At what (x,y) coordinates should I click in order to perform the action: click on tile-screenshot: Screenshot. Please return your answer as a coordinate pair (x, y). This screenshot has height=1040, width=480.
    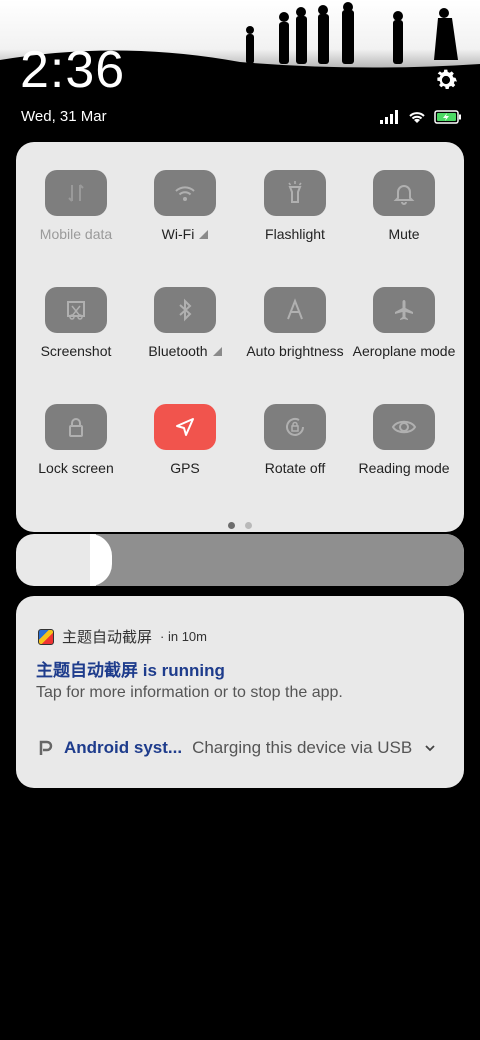
    Looking at the image, I should click on (76, 309).